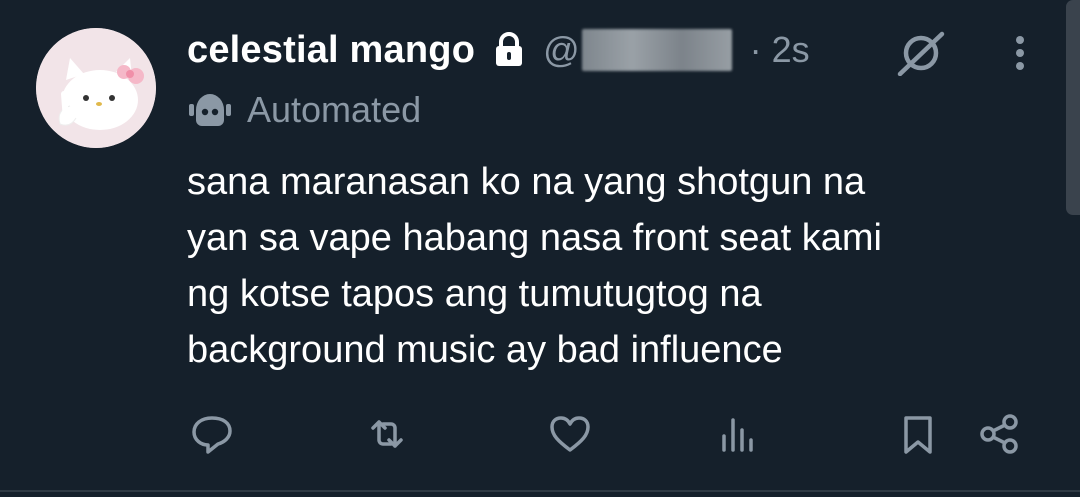 This screenshot has width=1080, height=497. Describe the element at coordinates (535, 238) in the screenshot. I see `tweet-text-line: yan sa vape habang nasa front seat kami` at that location.